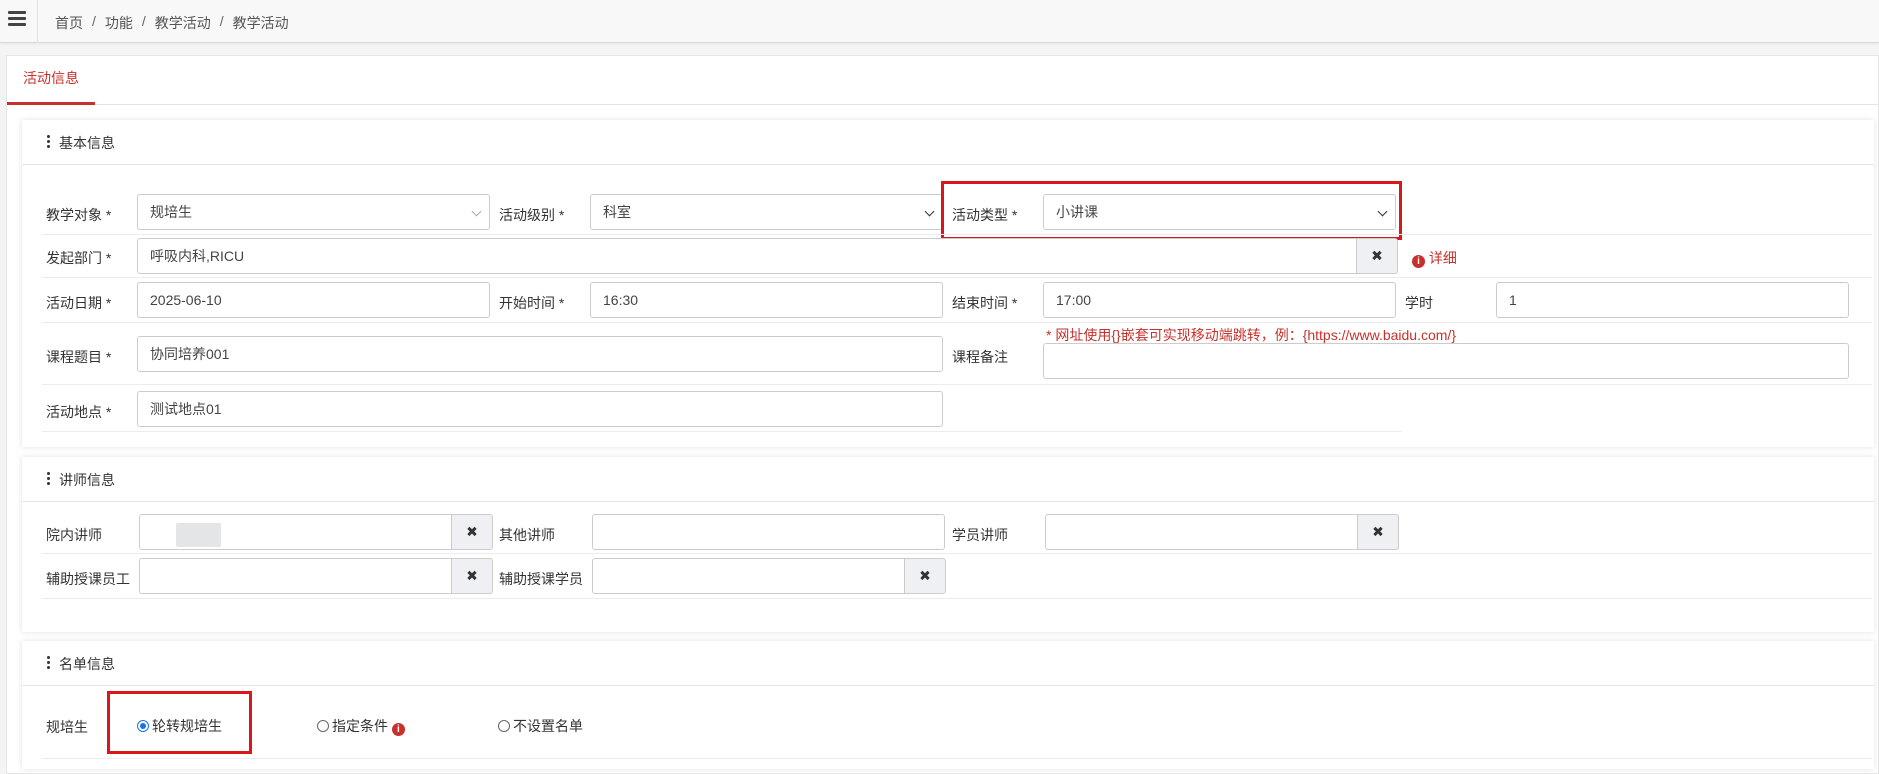 The height and width of the screenshot is (774, 1879). I want to click on roster-label: 规培生, so click(67, 727).